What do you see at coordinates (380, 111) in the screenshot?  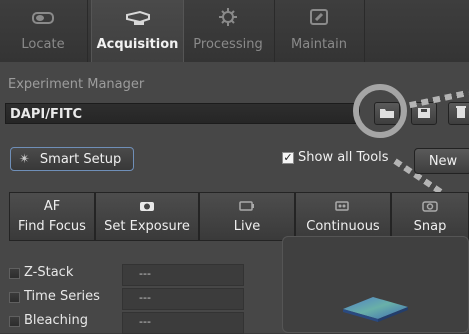 I see `highlight-circle` at bounding box center [380, 111].